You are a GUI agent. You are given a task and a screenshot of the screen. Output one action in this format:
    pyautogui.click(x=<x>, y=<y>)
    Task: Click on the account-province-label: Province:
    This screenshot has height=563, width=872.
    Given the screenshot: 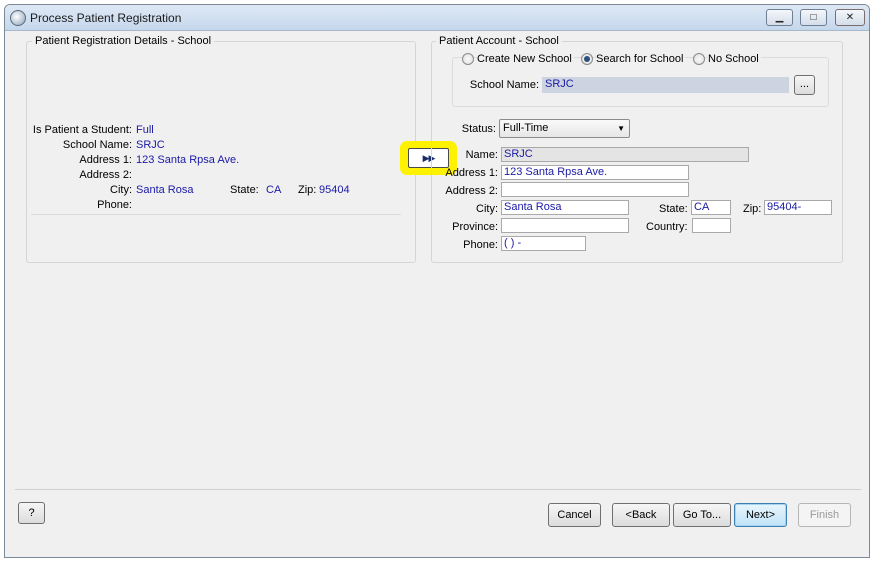 What is the action you would take?
    pyautogui.click(x=475, y=227)
    